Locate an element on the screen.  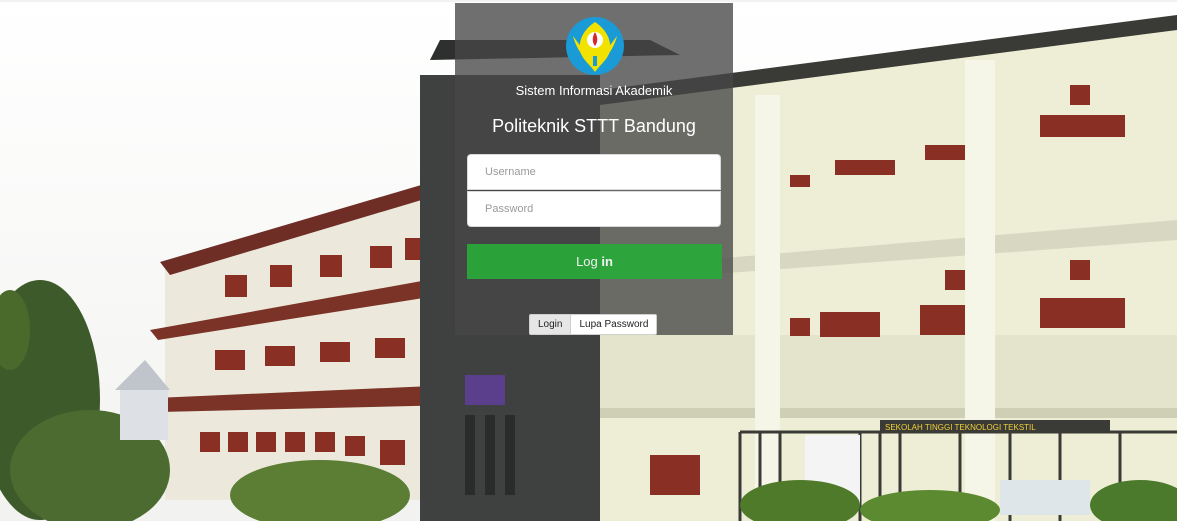
auth-tabs: Login Lupa Password is located at coordinates (593, 324).